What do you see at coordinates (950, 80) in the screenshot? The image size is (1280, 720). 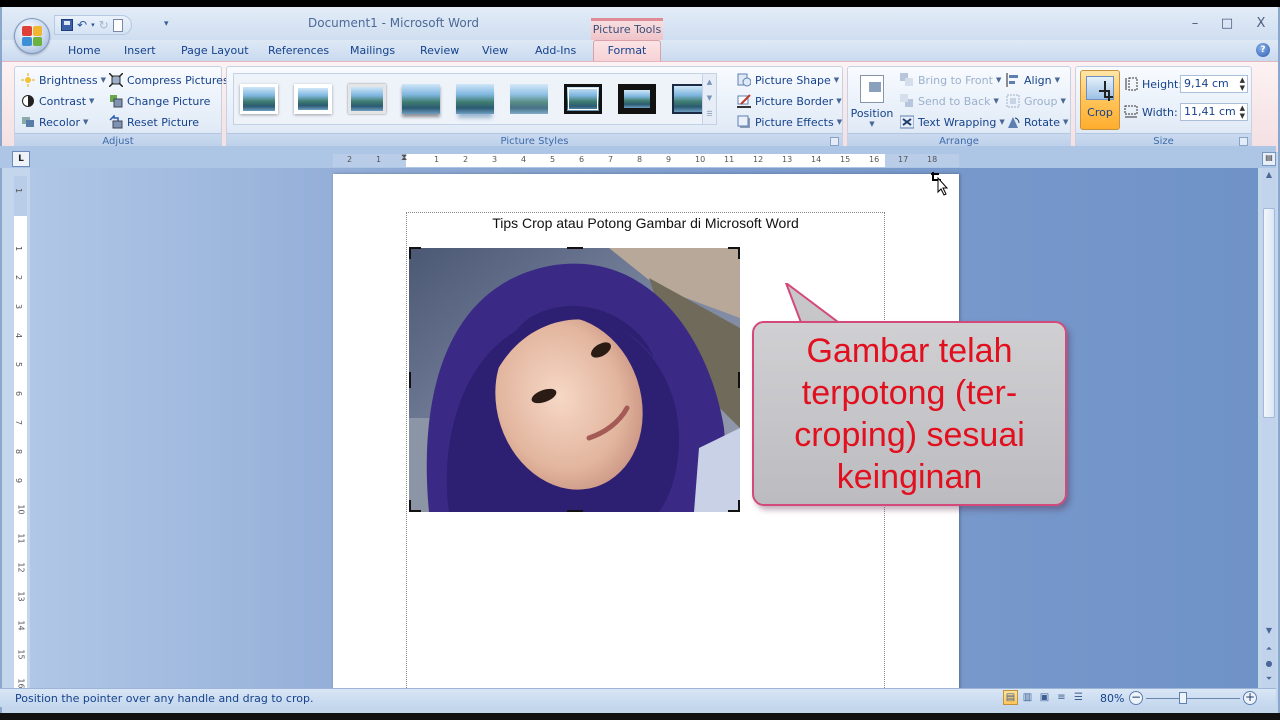 I see `bring-to-front-button: Bring to Front ▼` at bounding box center [950, 80].